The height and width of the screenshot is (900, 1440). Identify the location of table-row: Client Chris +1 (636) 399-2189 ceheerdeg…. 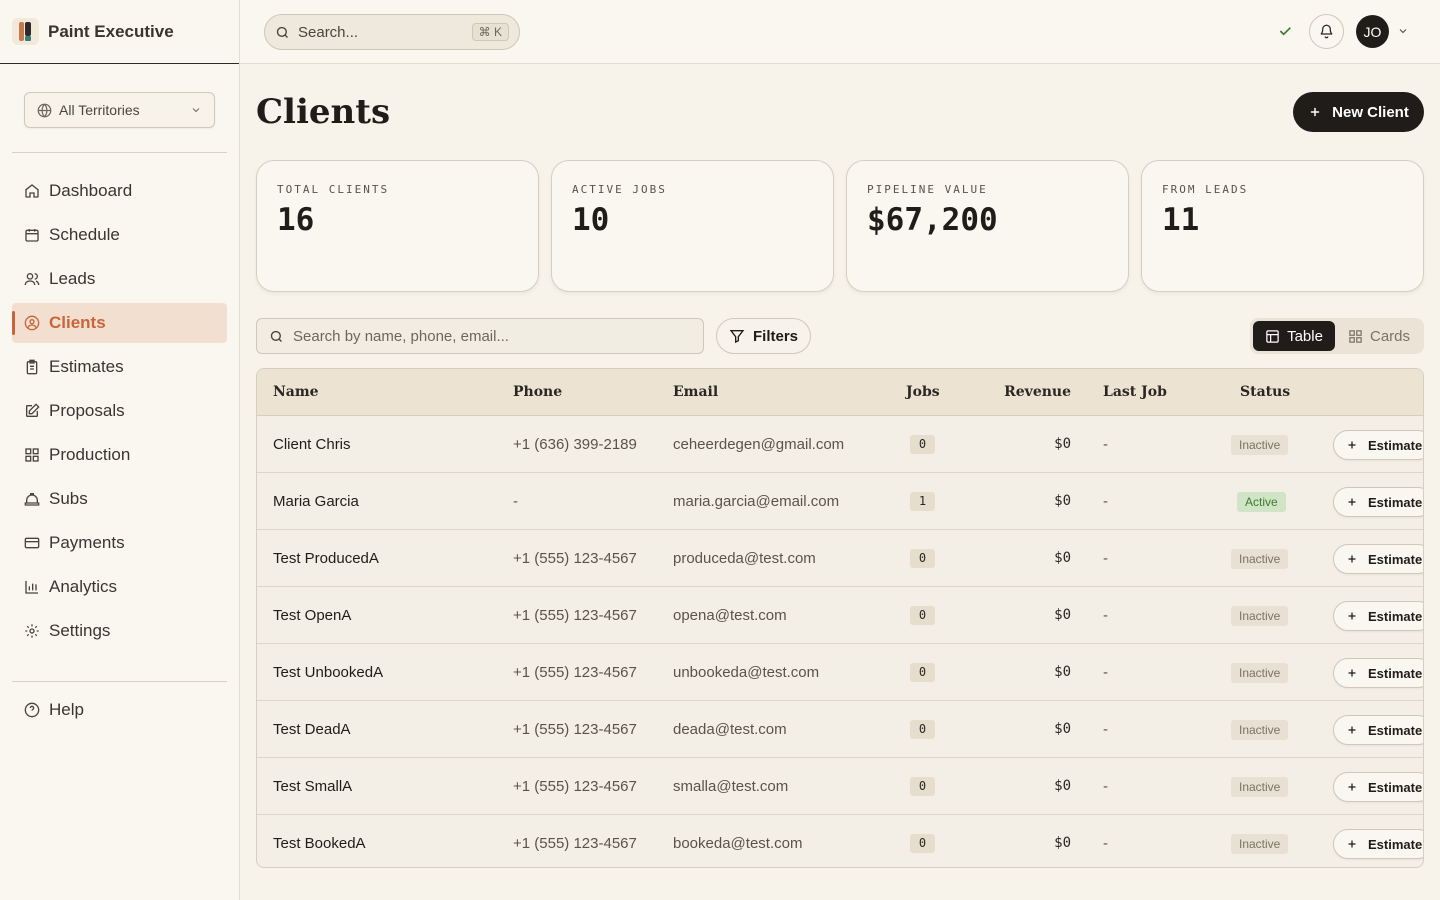
(840, 444).